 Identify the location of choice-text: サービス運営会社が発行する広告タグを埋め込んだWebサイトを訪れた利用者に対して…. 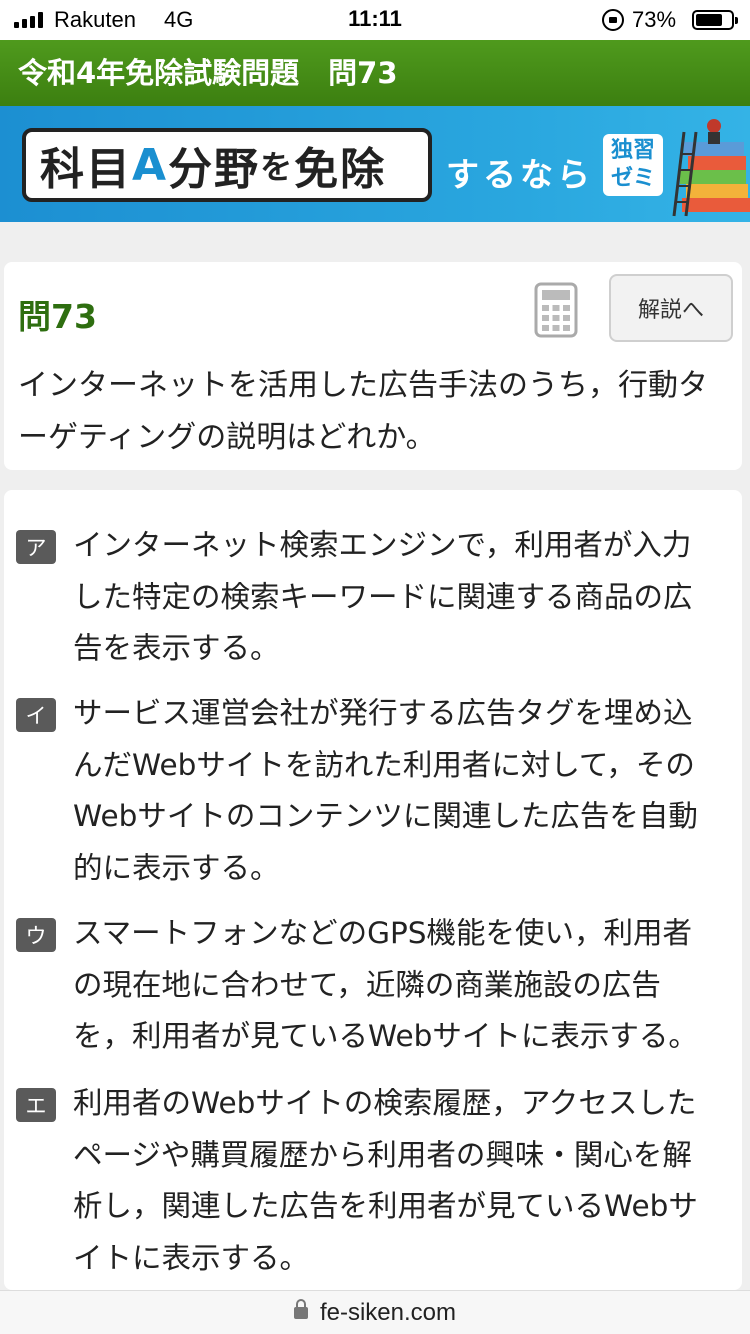
(385, 790).